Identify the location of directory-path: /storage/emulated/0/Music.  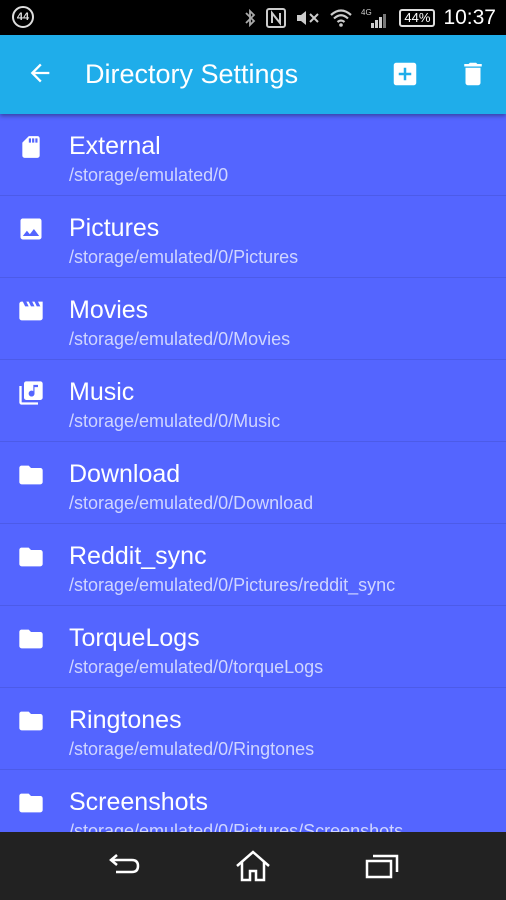
(175, 421).